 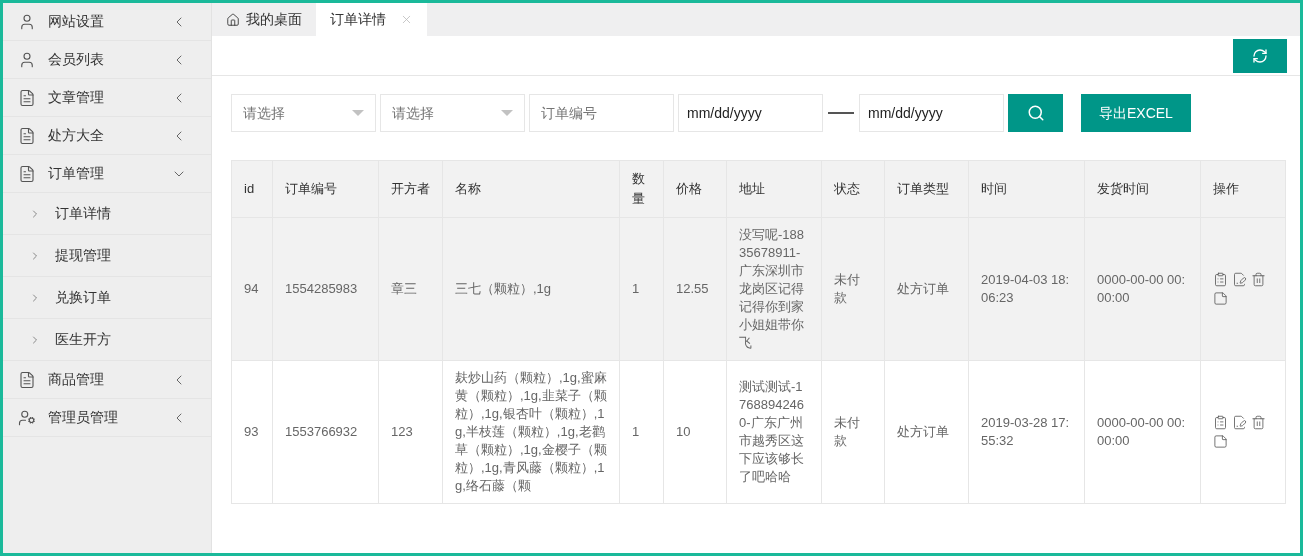 What do you see at coordinates (107, 22) in the screenshot?
I see `sidebar-item: 网站设置` at bounding box center [107, 22].